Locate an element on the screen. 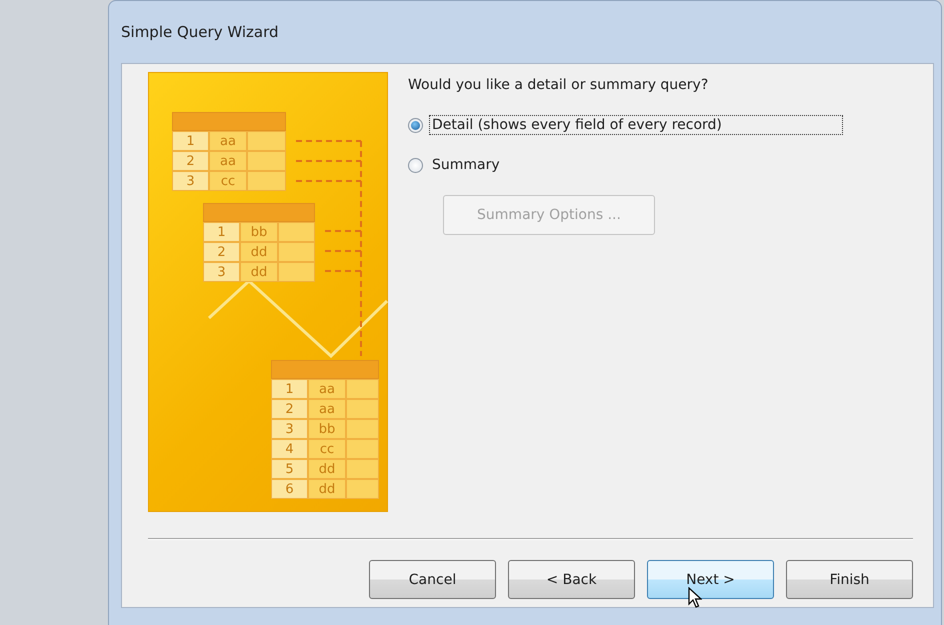 The image size is (944, 625). table-cell: 4 is located at coordinates (289, 449).